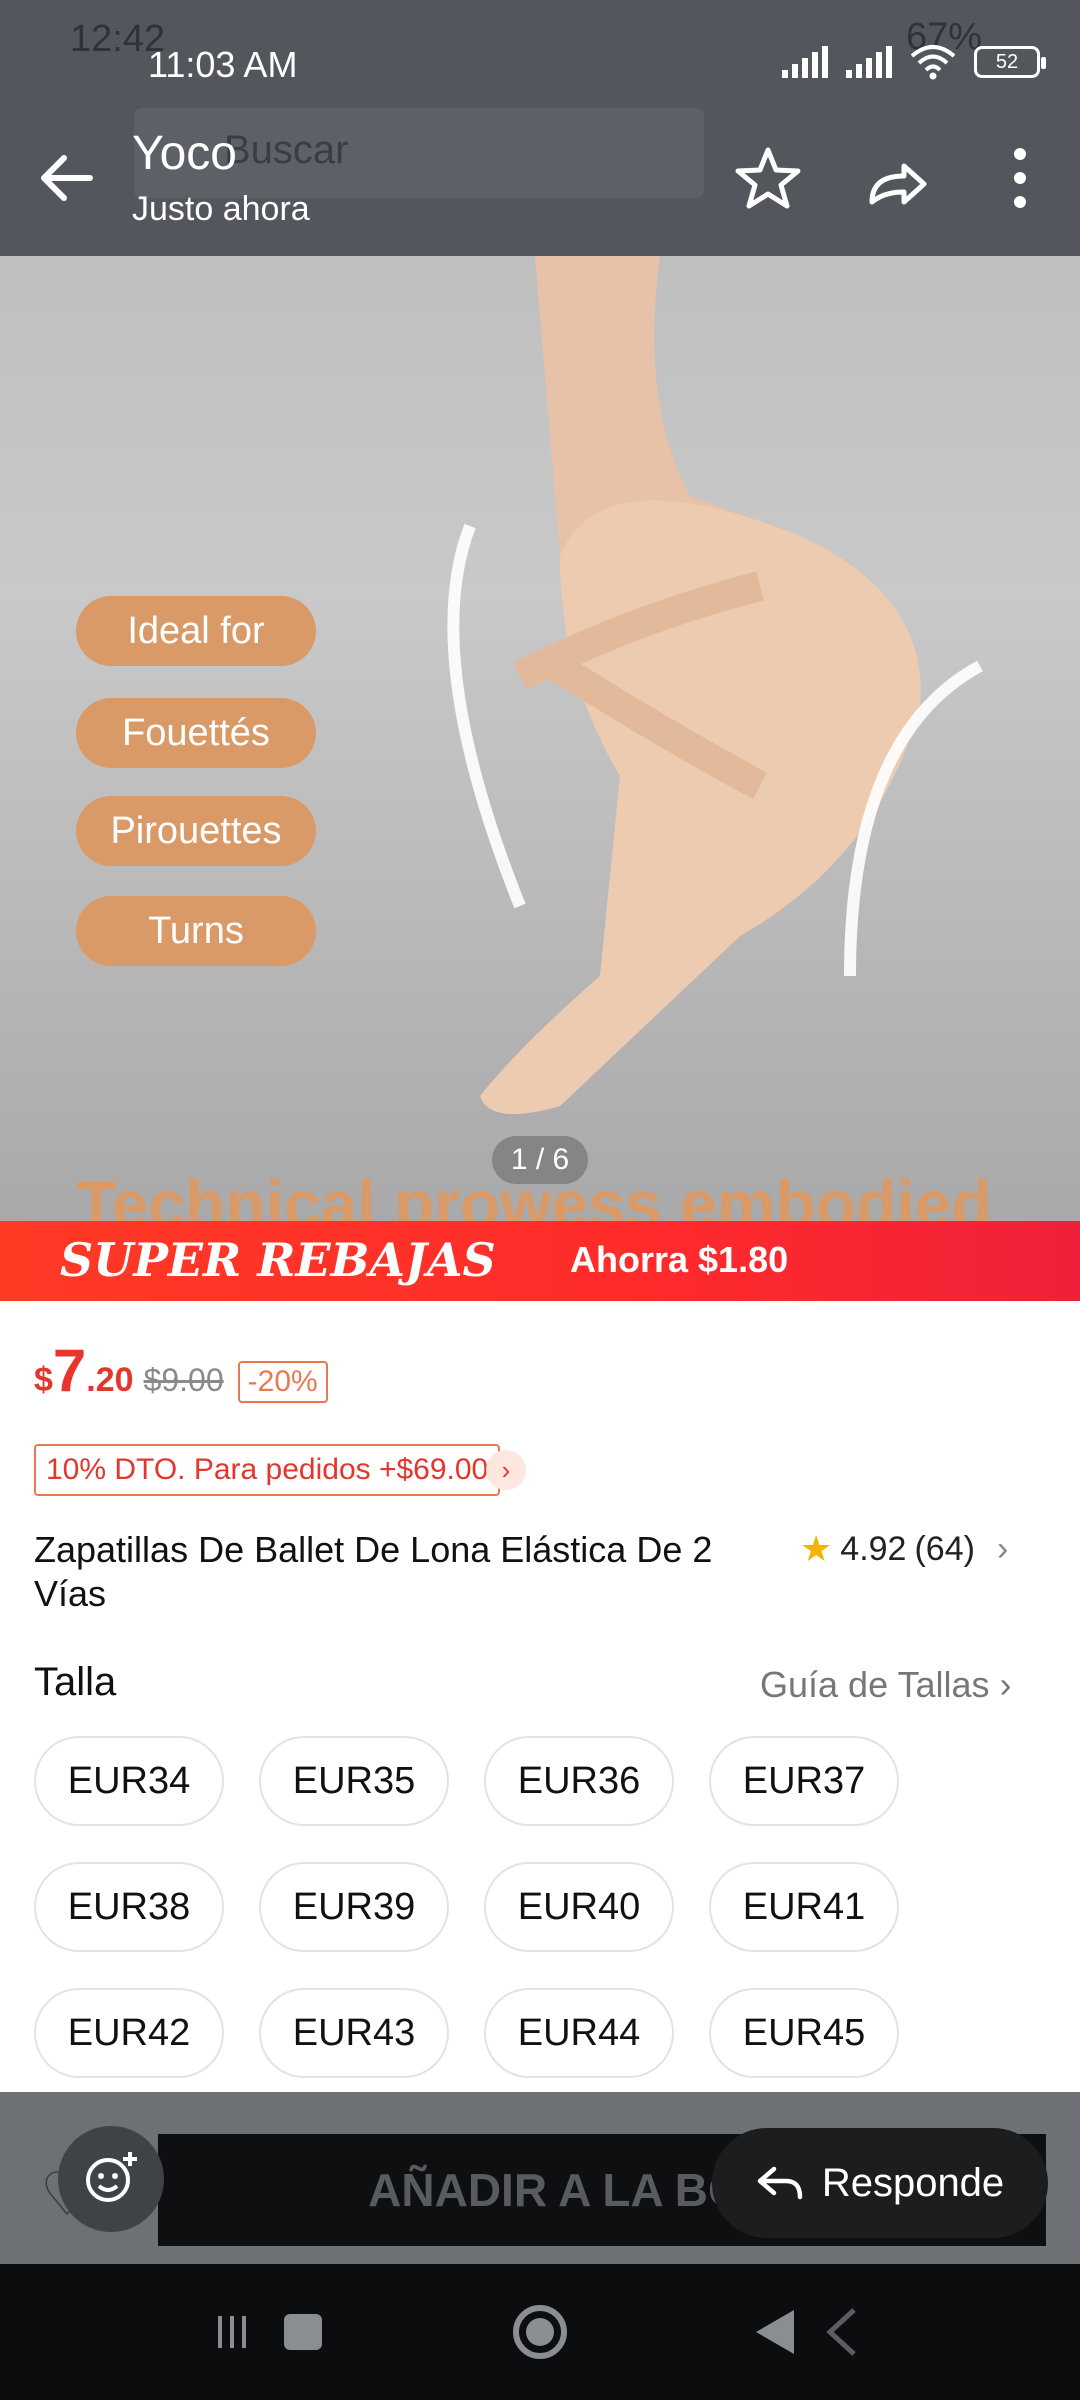  What do you see at coordinates (223, 64) in the screenshot?
I see `status-time: 11:03 AM` at bounding box center [223, 64].